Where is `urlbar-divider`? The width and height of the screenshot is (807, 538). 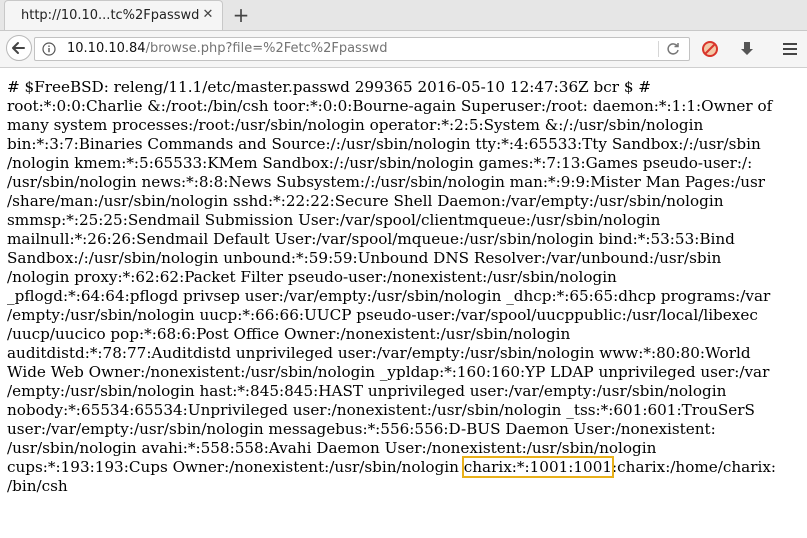 urlbar-divider is located at coordinates (658, 49).